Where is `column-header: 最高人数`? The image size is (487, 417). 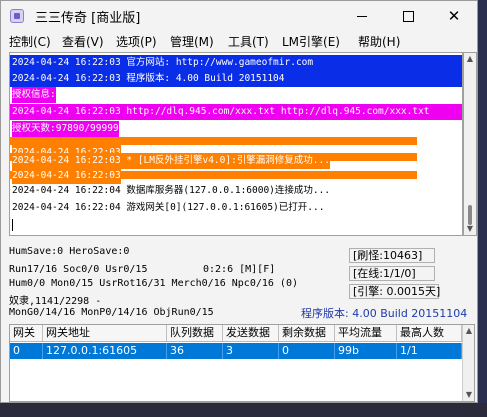
column-header: 最高人数 is located at coordinates (429, 333).